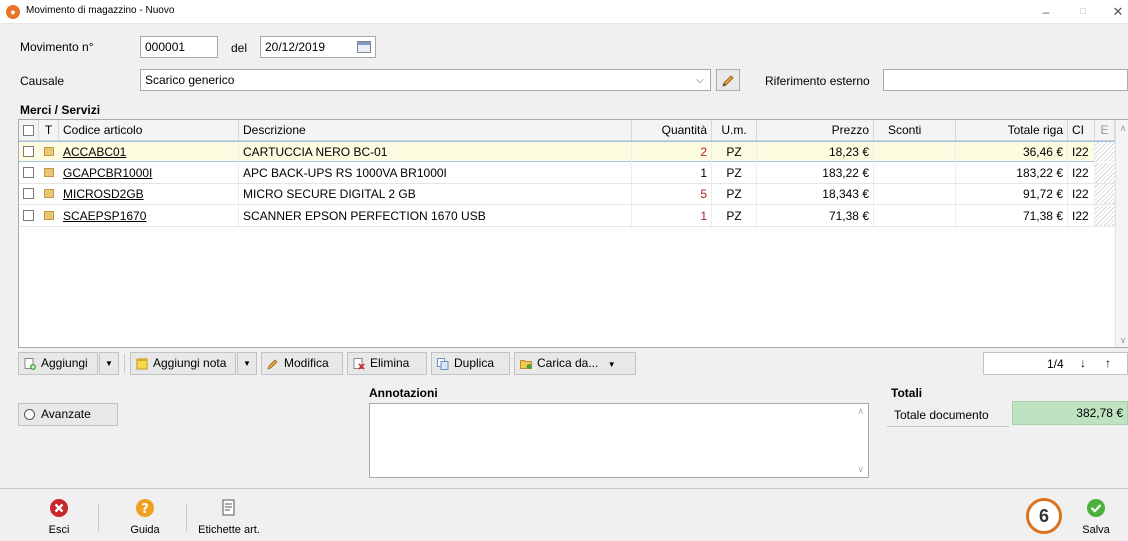 The height and width of the screenshot is (541, 1128). What do you see at coordinates (59, 508) in the screenshot?
I see `exit-icon` at bounding box center [59, 508].